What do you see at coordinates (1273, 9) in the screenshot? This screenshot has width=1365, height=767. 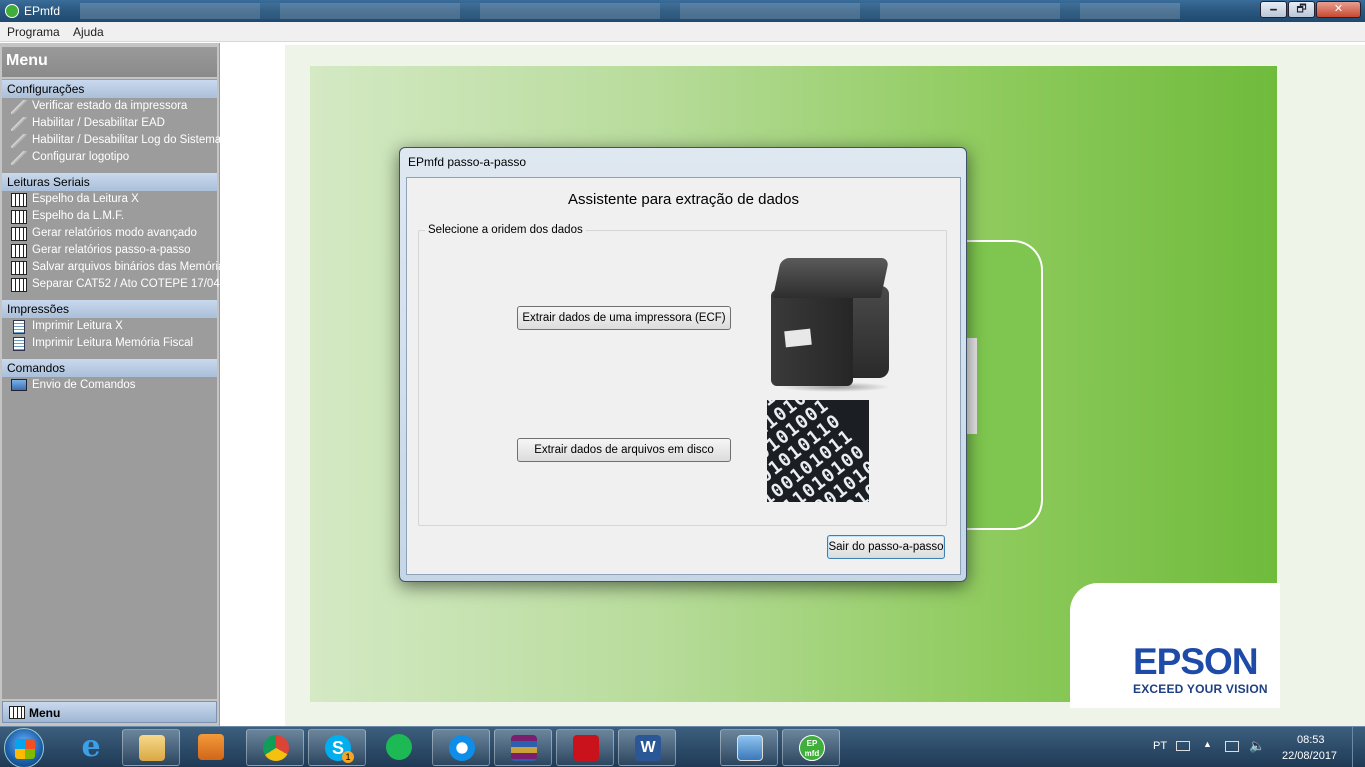 I see `minimize-button: 🗕` at bounding box center [1273, 9].